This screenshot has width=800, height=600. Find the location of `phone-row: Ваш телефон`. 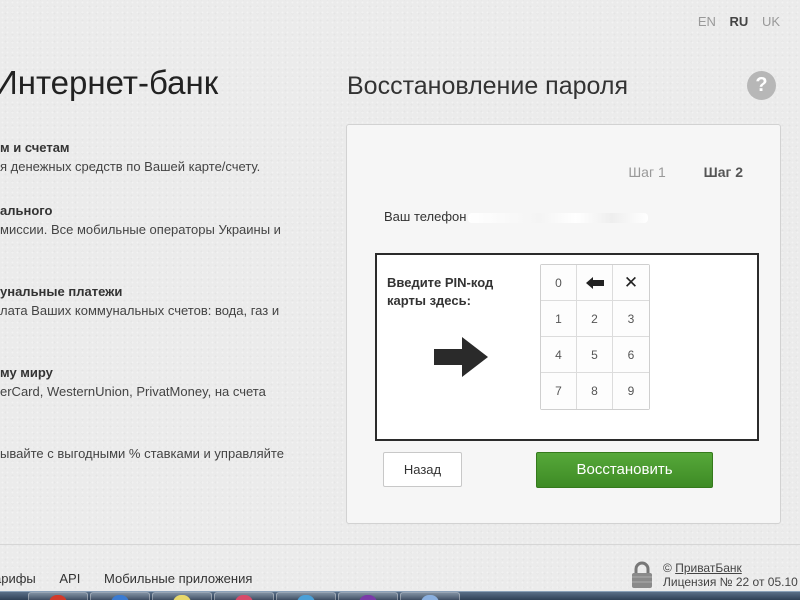

phone-row: Ваш телефон is located at coordinates (516, 216).